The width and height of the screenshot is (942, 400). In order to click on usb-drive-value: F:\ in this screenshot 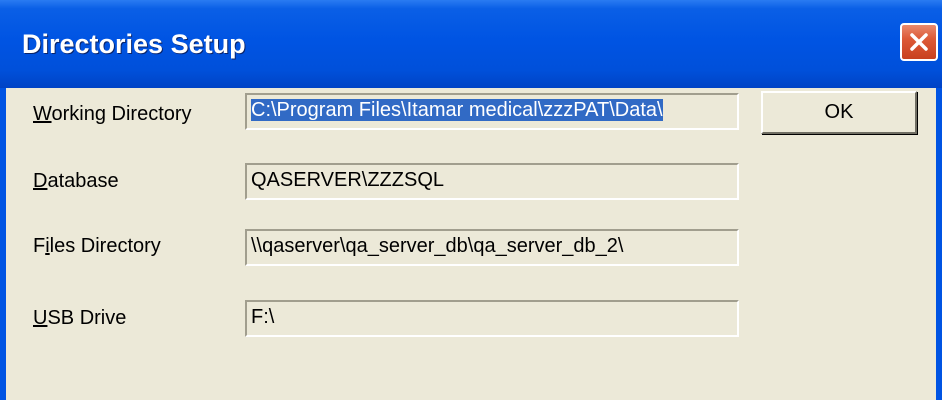, I will do `click(263, 317)`.